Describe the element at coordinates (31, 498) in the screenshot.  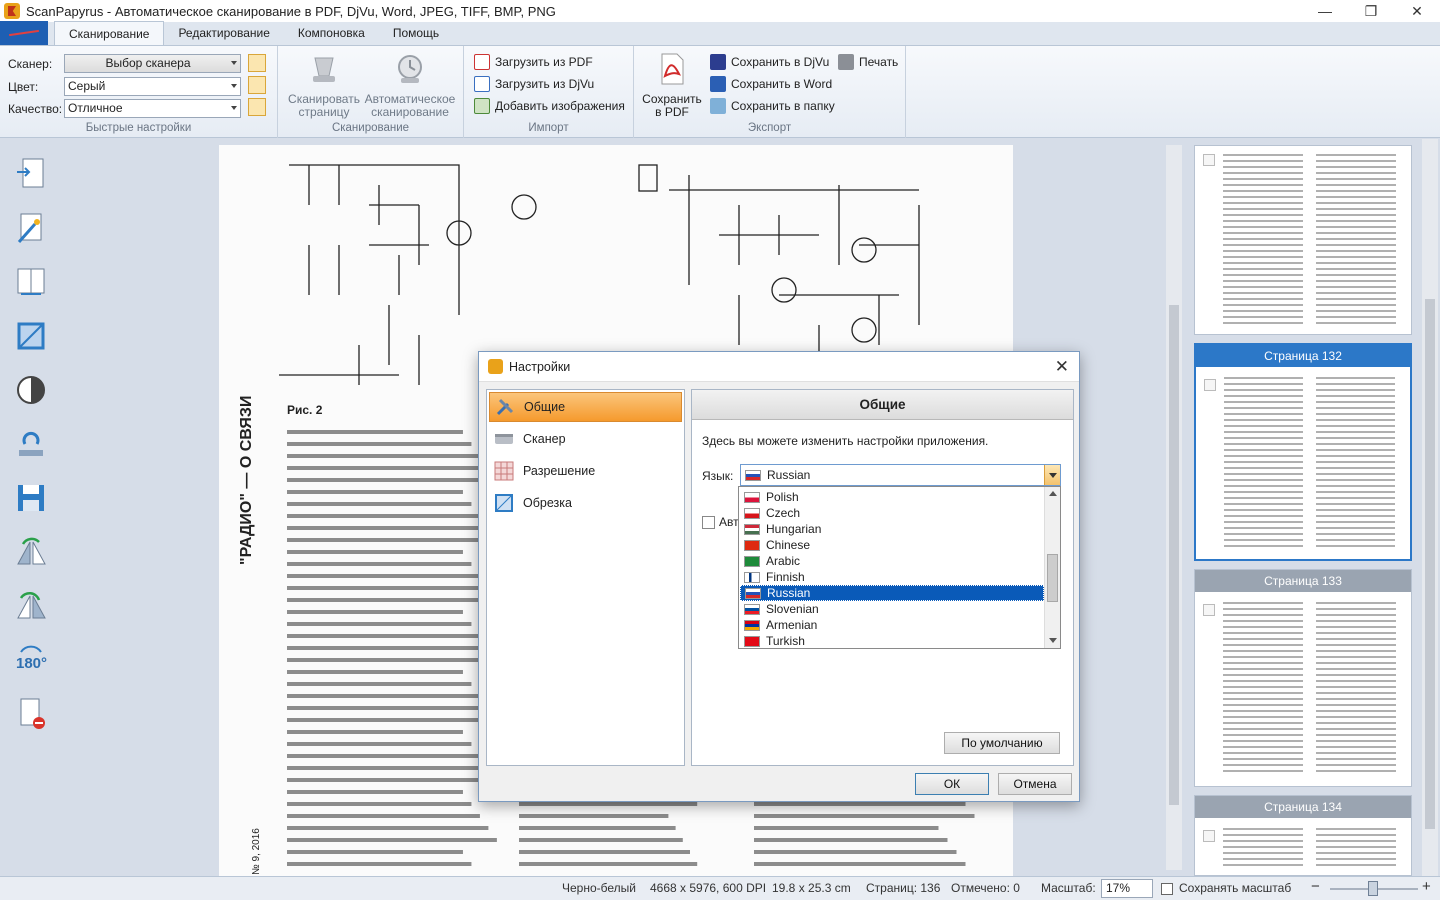
I see `save-icon` at that location.